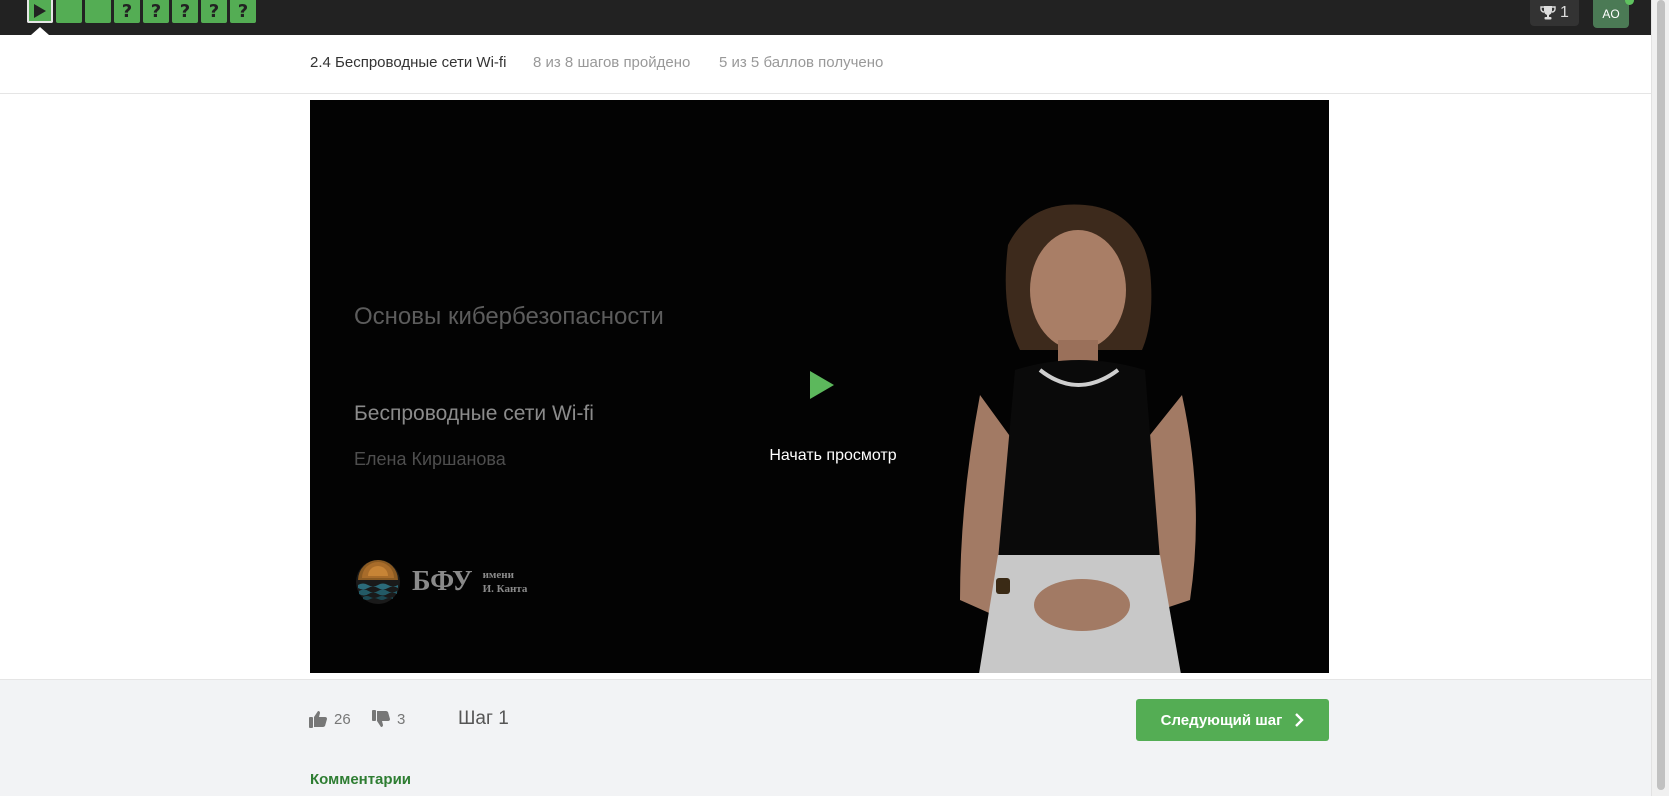  Describe the element at coordinates (378, 582) in the screenshot. I see `university-emblem-icon` at that location.